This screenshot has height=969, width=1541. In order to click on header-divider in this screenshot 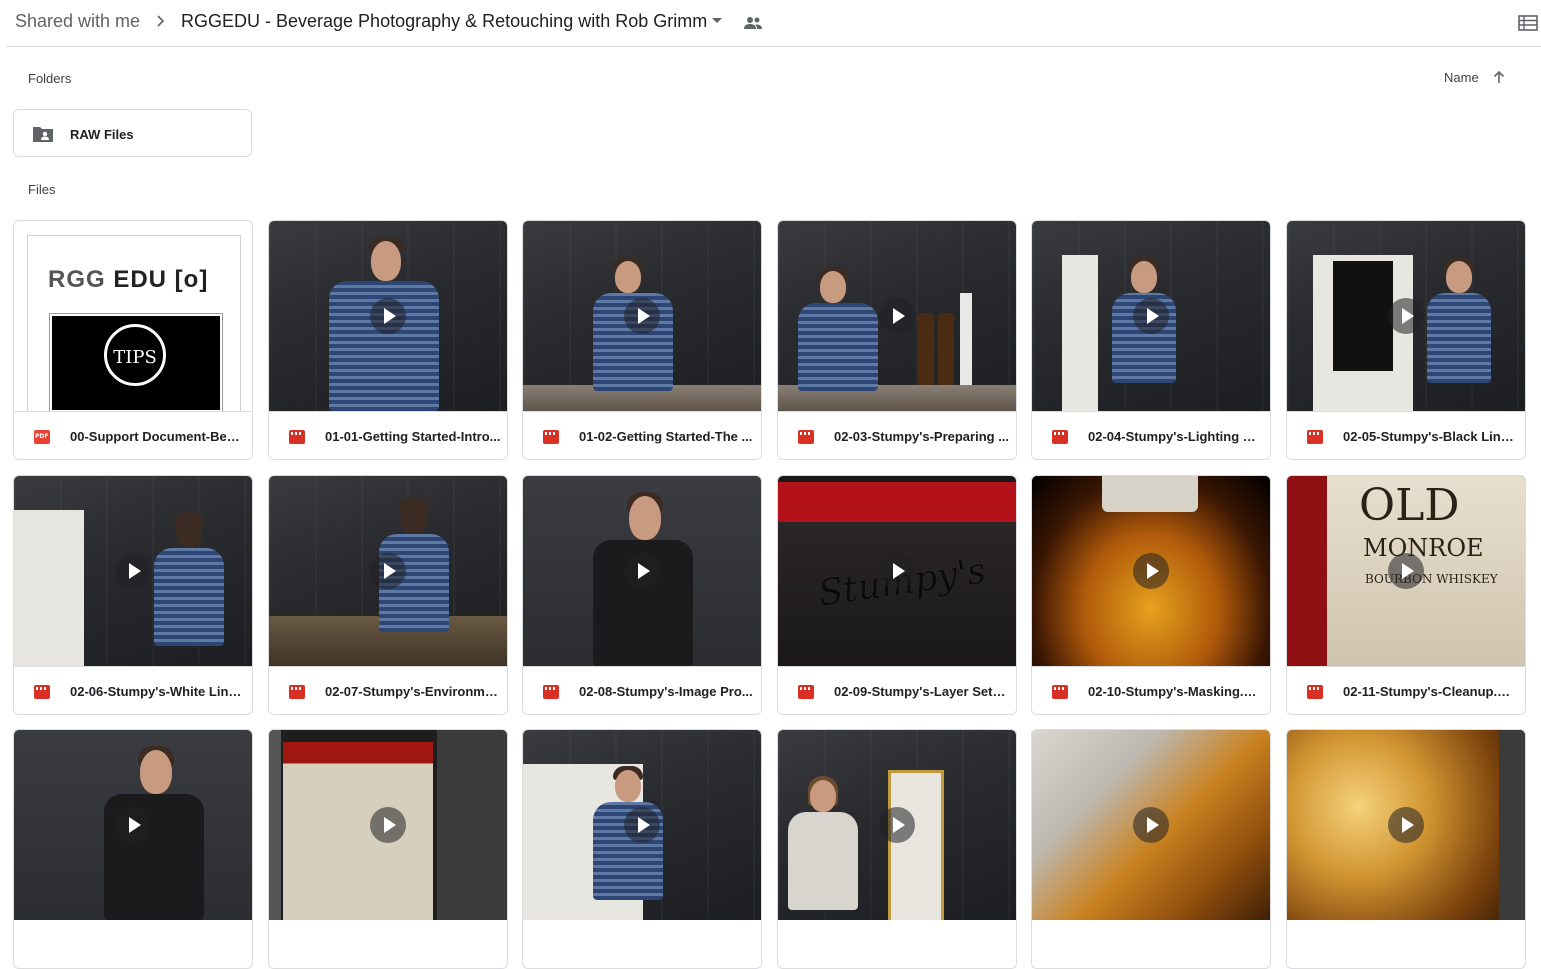, I will do `click(773, 46)`.